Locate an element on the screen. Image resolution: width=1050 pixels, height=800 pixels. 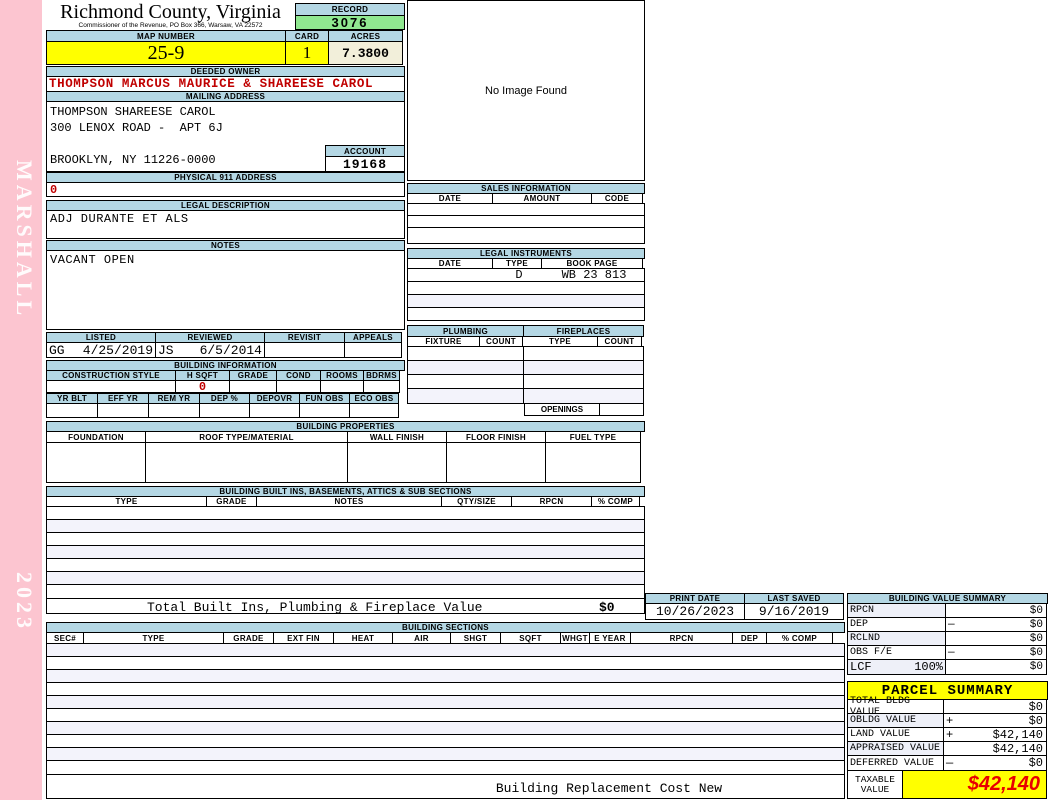
mailing-line-1: THOMPSON SHAREESE CAROL is located at coordinates (133, 112).